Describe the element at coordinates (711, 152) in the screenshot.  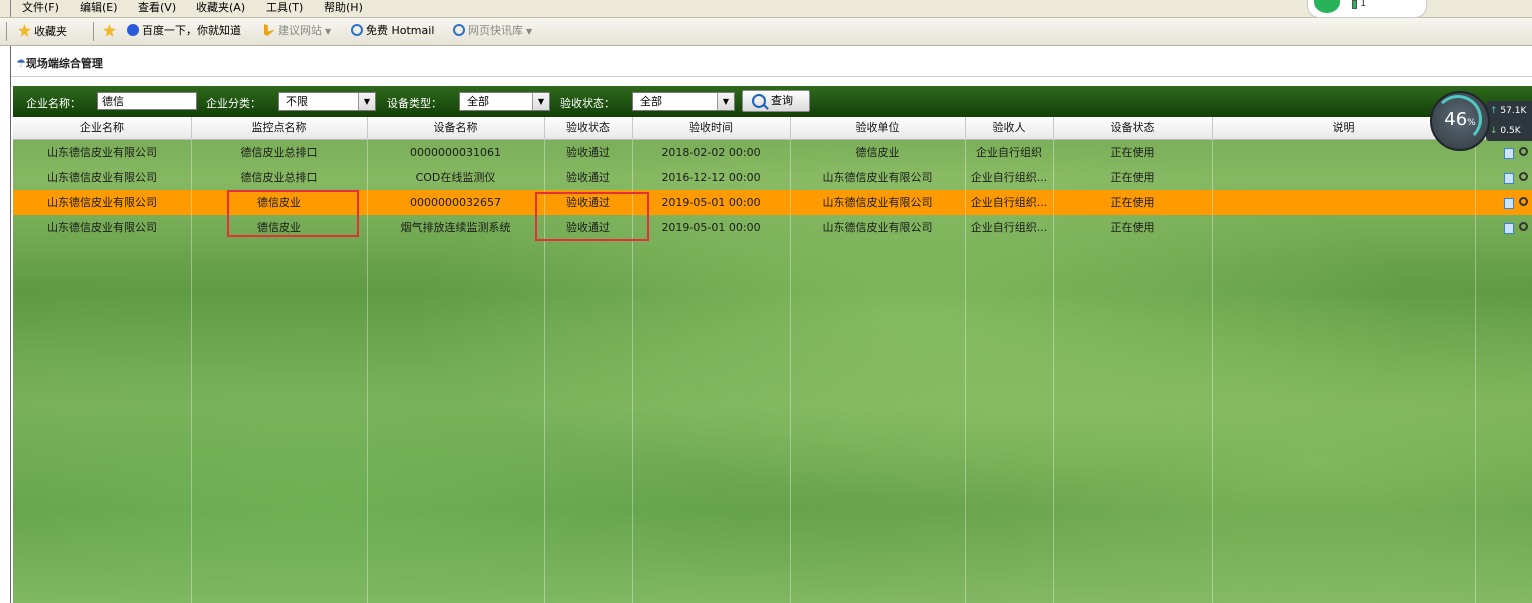
I see `cell-acceptance-time: 2018-02-02 00:00` at that location.